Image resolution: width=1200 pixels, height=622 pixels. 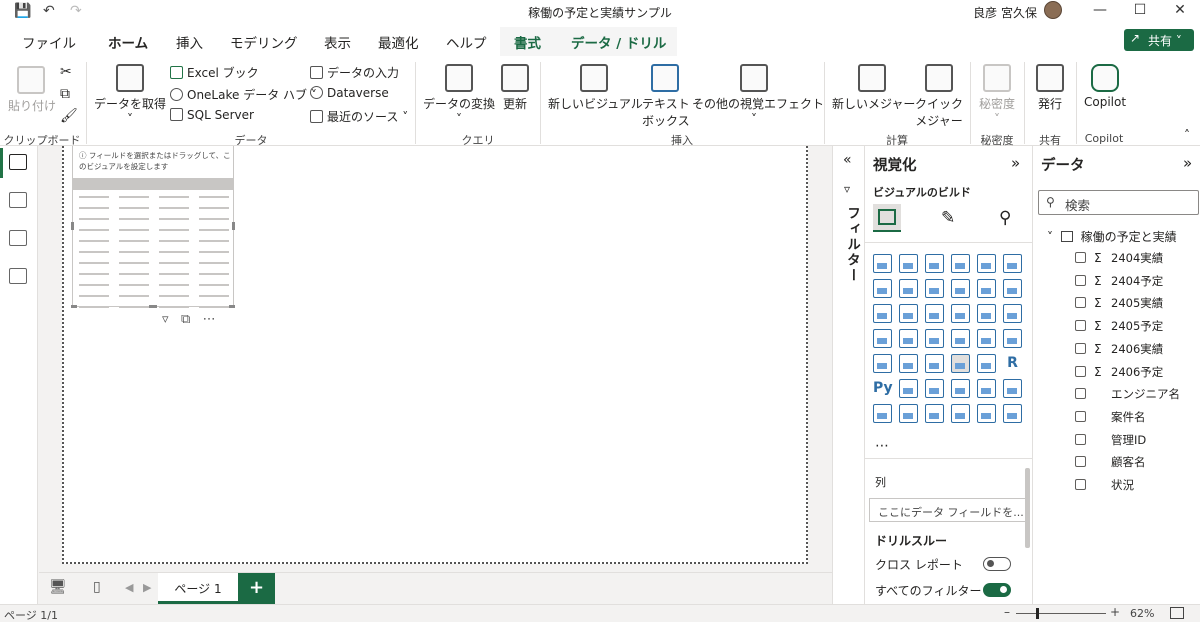 I want to click on visual-type-donut-icon, so click(x=1012, y=313).